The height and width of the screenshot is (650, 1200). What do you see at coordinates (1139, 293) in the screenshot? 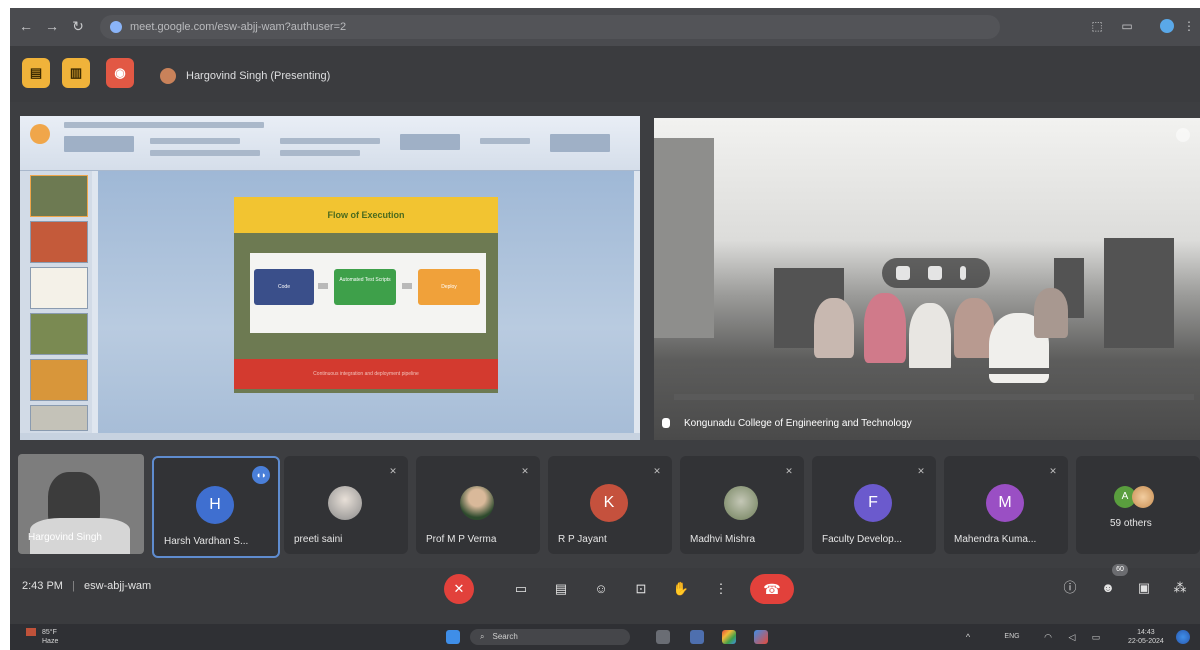
I see `window` at bounding box center [1139, 293].